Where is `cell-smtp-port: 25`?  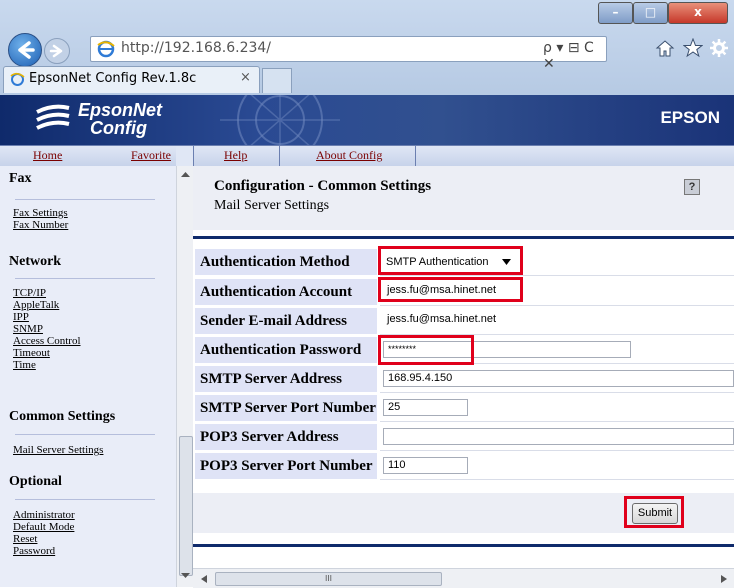 cell-smtp-port: 25 is located at coordinates (557, 408).